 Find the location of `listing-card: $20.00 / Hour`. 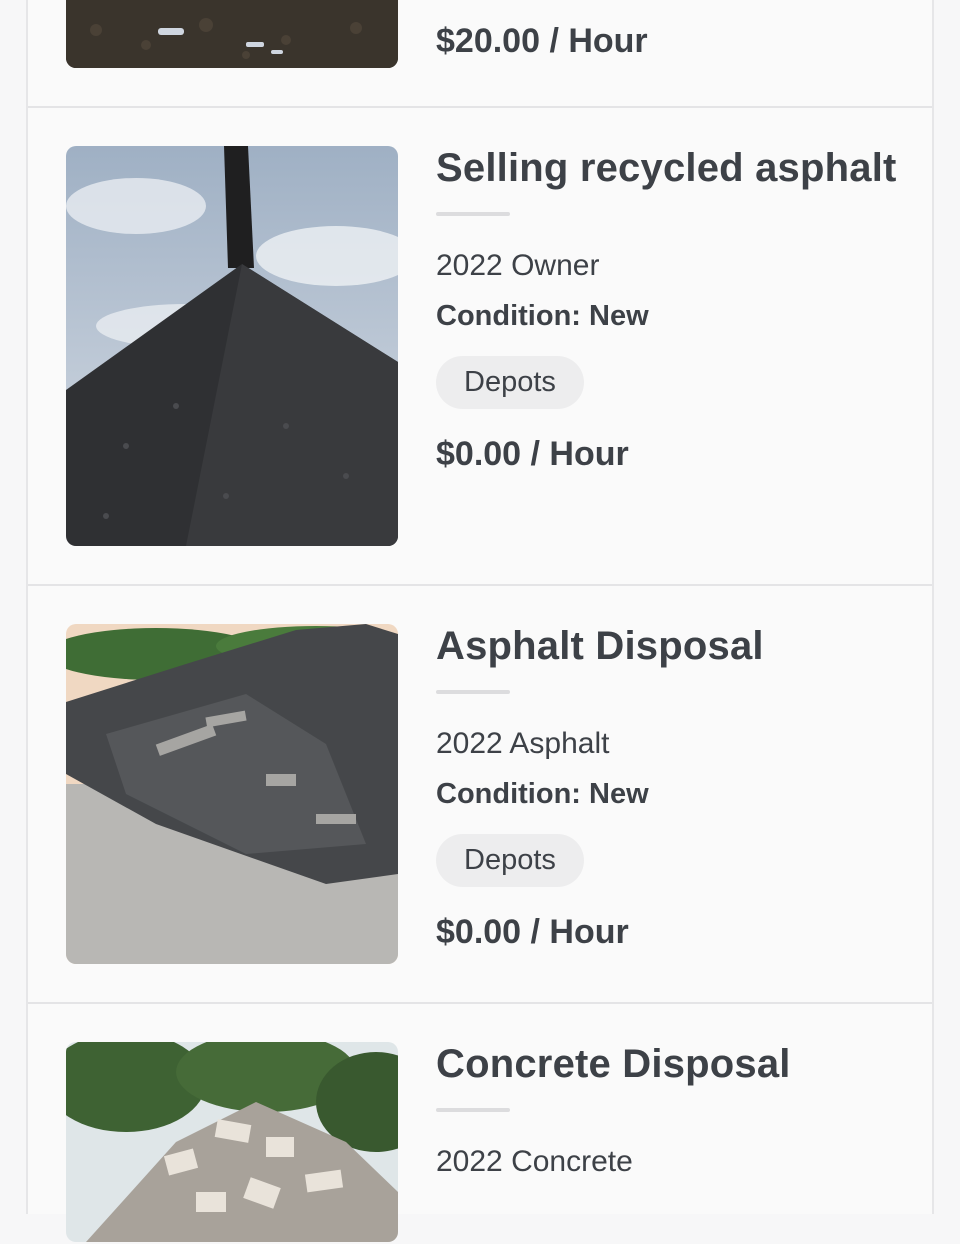

listing-card: $20.00 / Hour is located at coordinates (480, 54).